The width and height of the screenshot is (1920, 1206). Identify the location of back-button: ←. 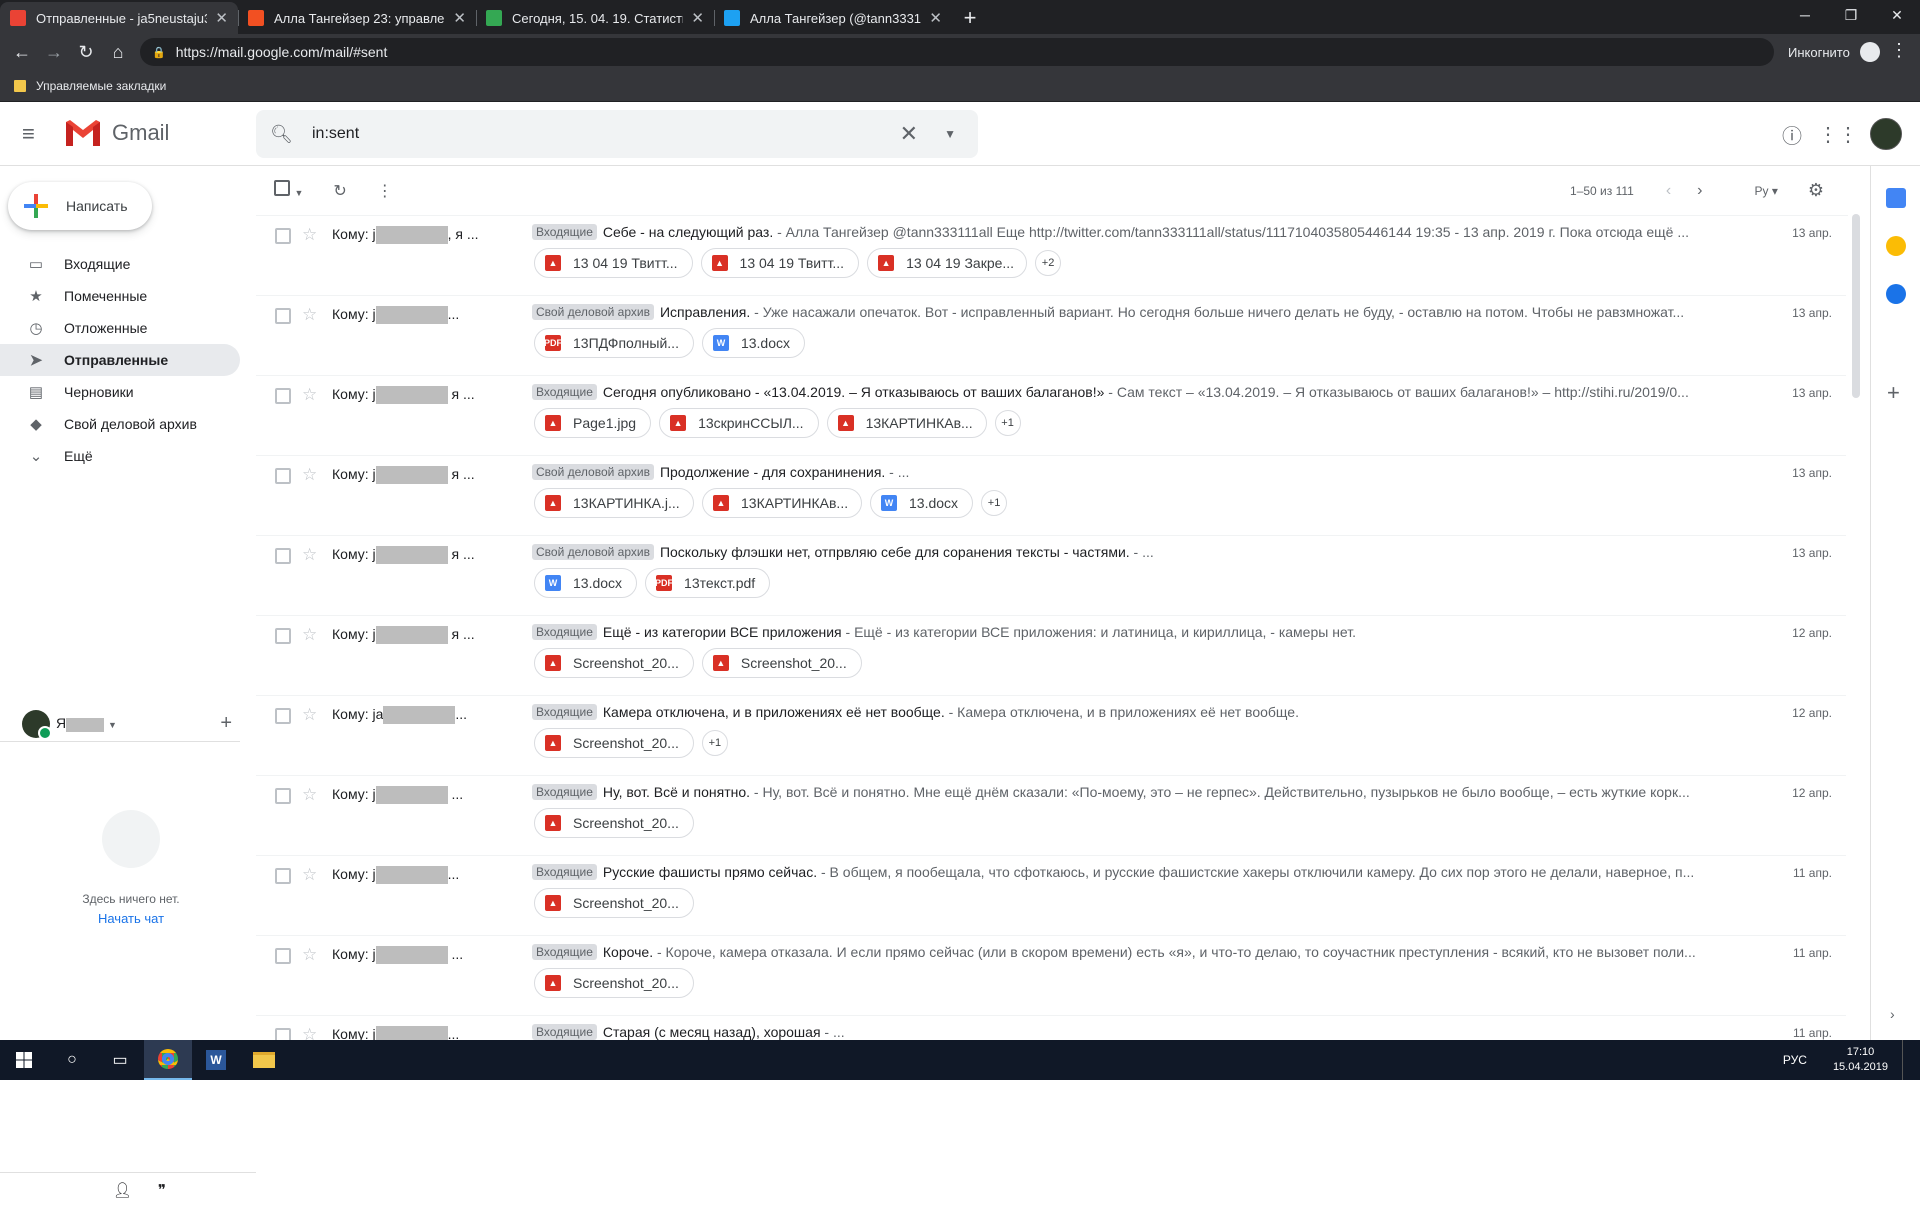
(22, 52).